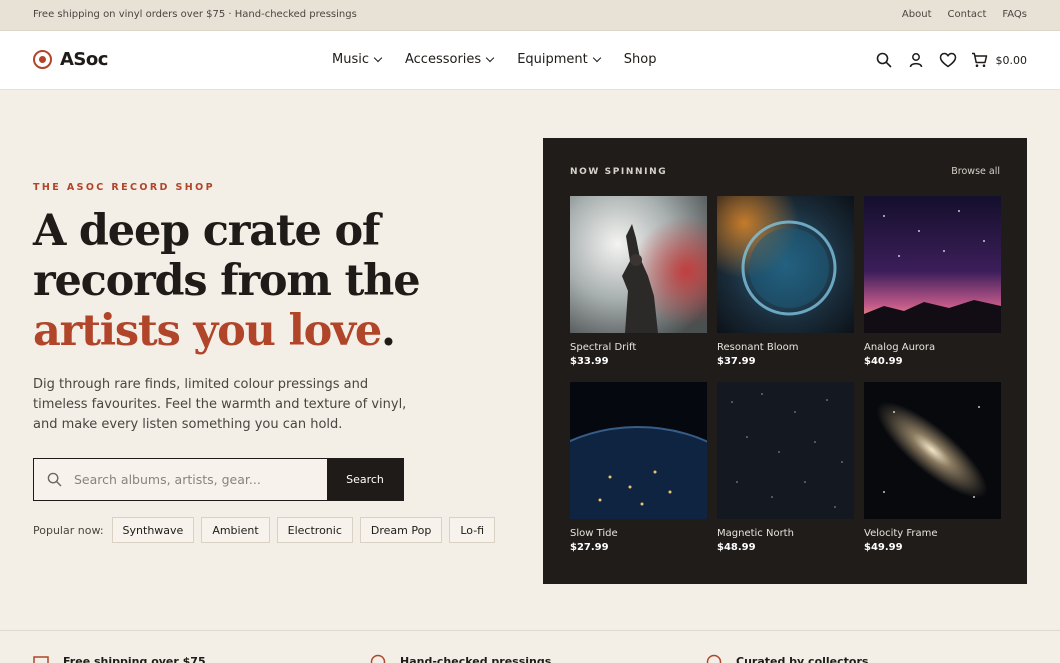 The width and height of the screenshot is (1060, 663). I want to click on nav-accessories: Accessories, so click(450, 59).